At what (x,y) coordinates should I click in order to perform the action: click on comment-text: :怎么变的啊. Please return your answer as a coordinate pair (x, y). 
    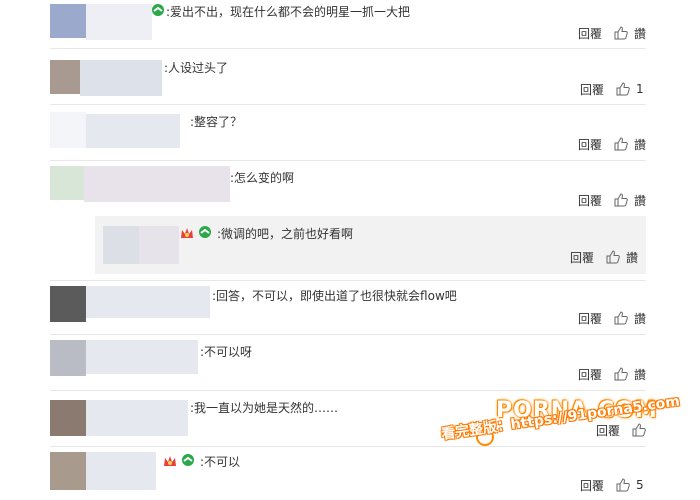
    Looking at the image, I should click on (262, 178).